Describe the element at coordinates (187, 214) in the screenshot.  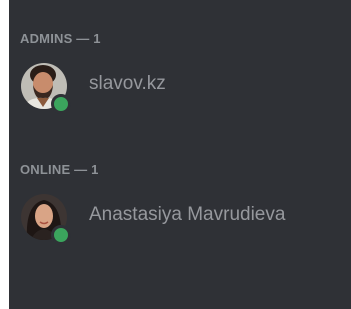
I see `member-name: Anastasiya Mavrudieva` at that location.